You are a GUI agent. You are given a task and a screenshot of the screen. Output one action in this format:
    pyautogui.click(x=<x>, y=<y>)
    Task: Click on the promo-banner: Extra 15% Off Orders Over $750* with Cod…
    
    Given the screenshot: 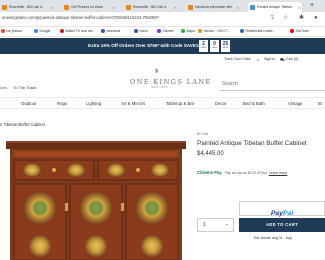 What is the action you would take?
    pyautogui.click(x=162, y=46)
    